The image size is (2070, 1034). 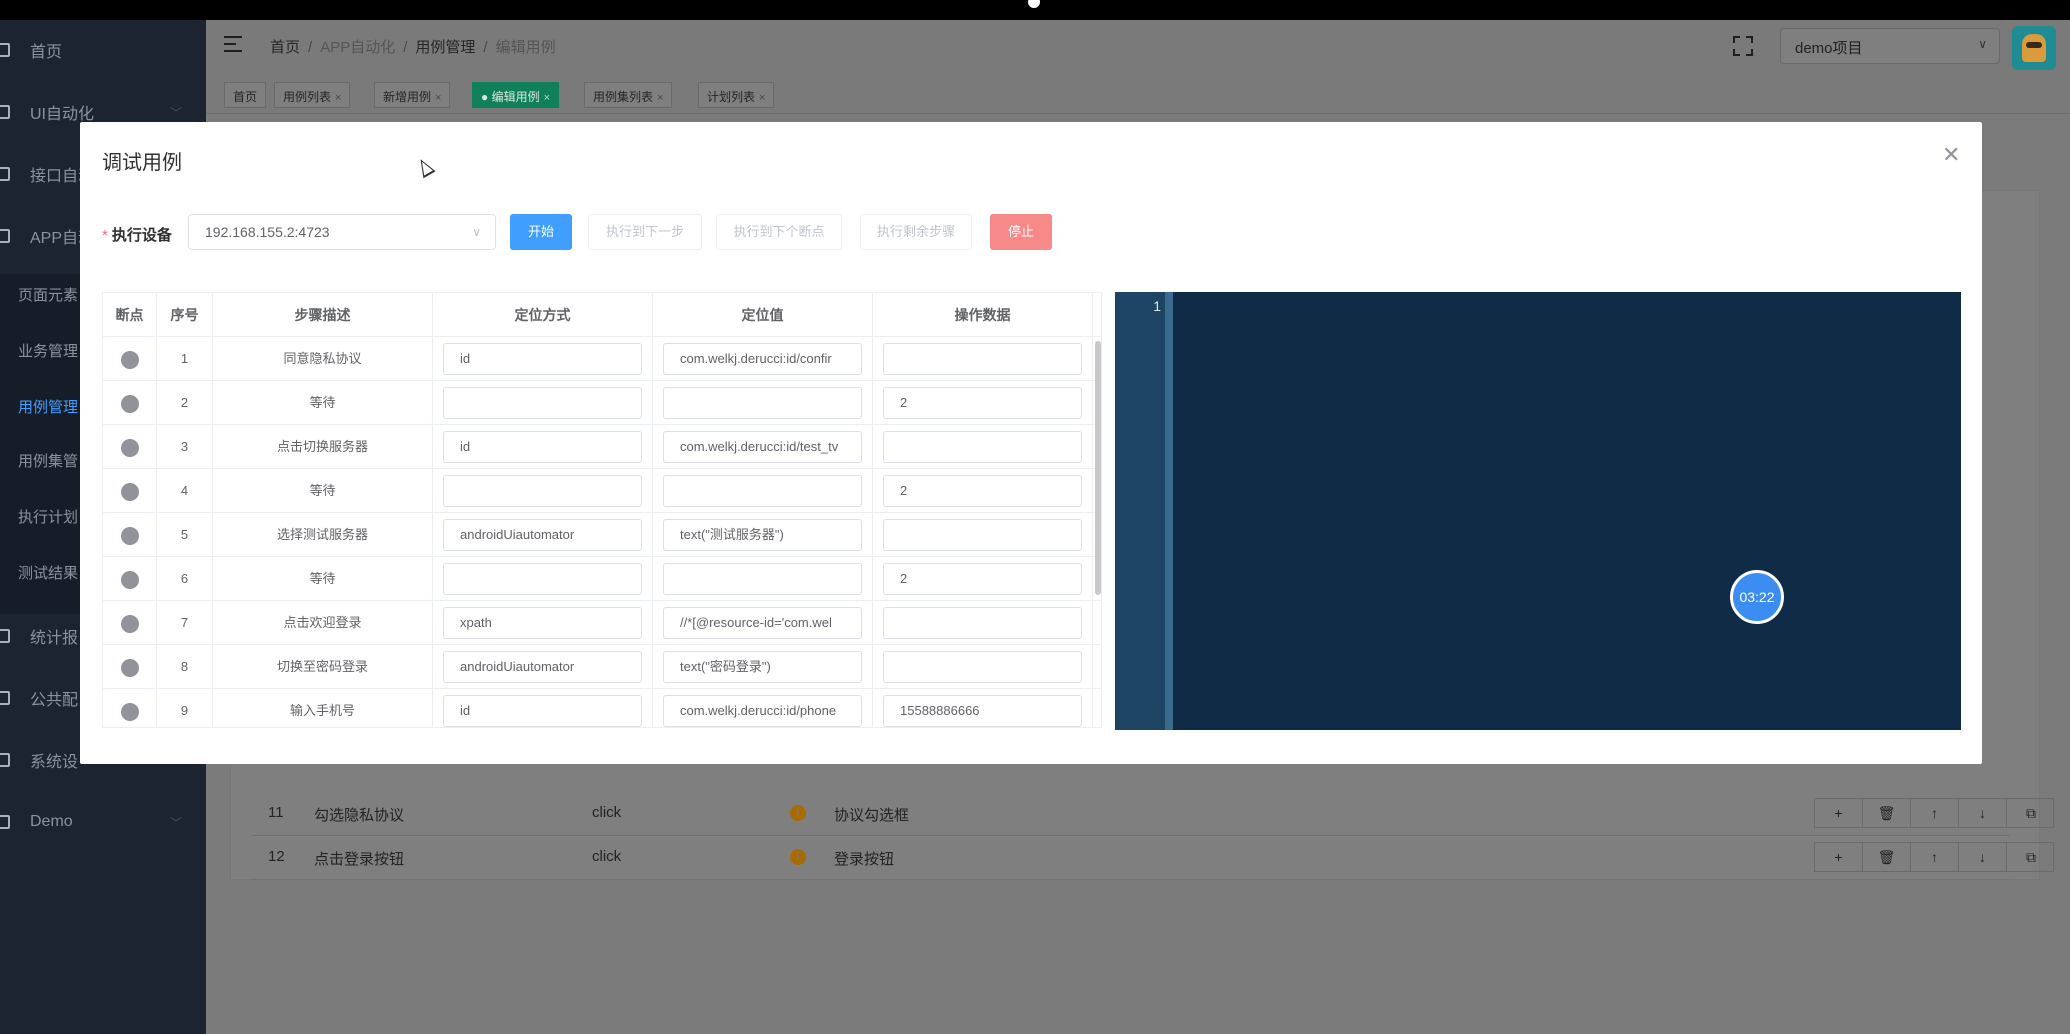 What do you see at coordinates (1035, 10) in the screenshot?
I see `top-bar` at bounding box center [1035, 10].